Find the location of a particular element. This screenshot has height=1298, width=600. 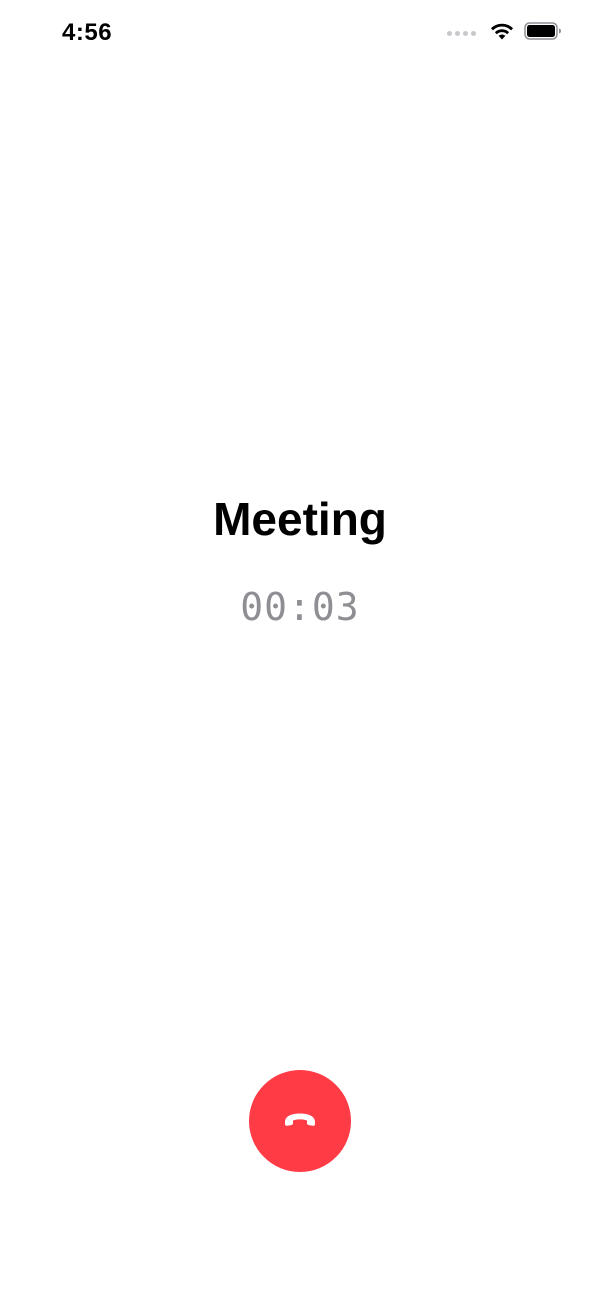

status-icons is located at coordinates (504, 33).